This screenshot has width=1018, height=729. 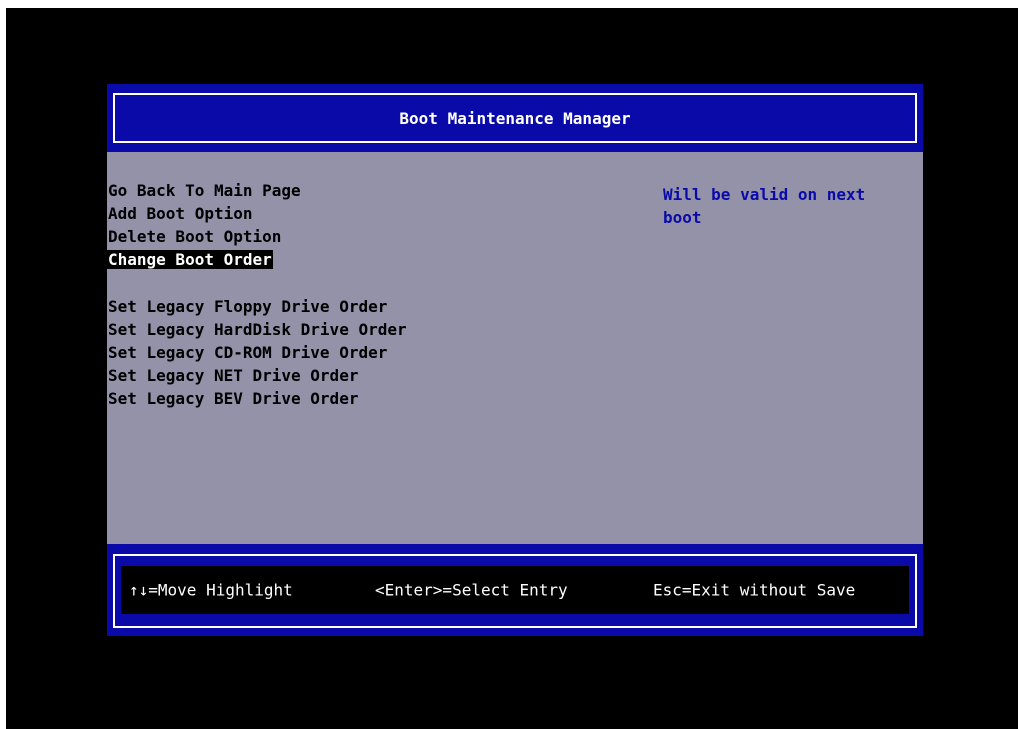 I want to click on title-bar: Boot Maintenance Manager, so click(x=515, y=118).